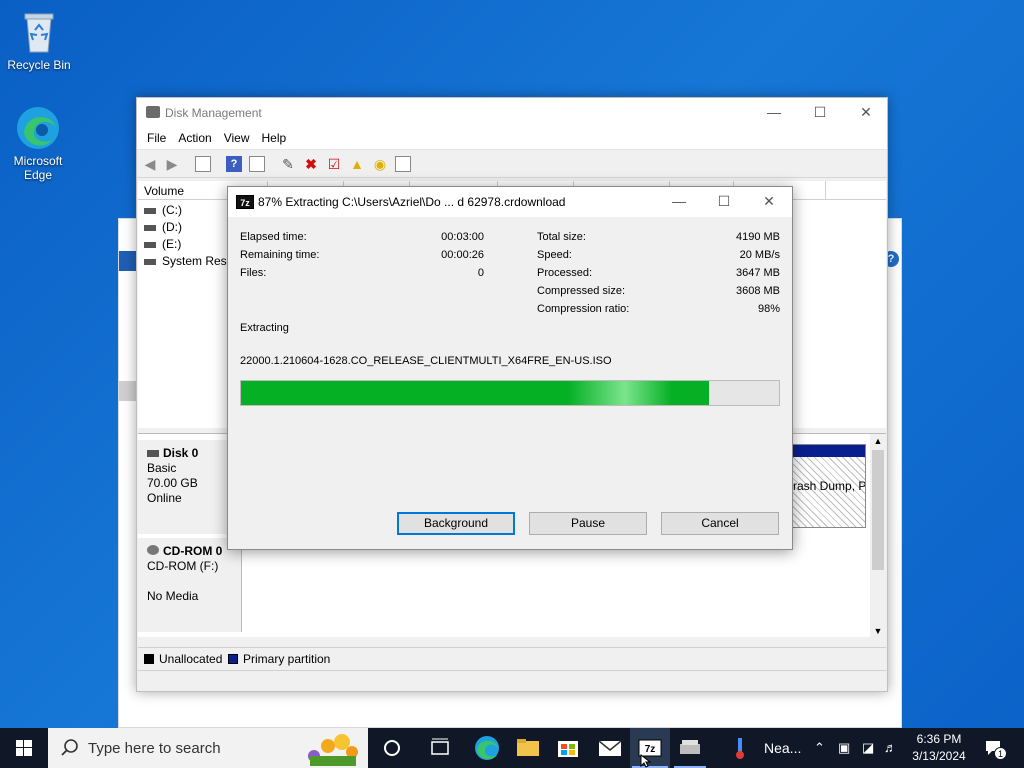  I want to click on clock: 6:36 PM 3/13/2024, so click(939, 748).